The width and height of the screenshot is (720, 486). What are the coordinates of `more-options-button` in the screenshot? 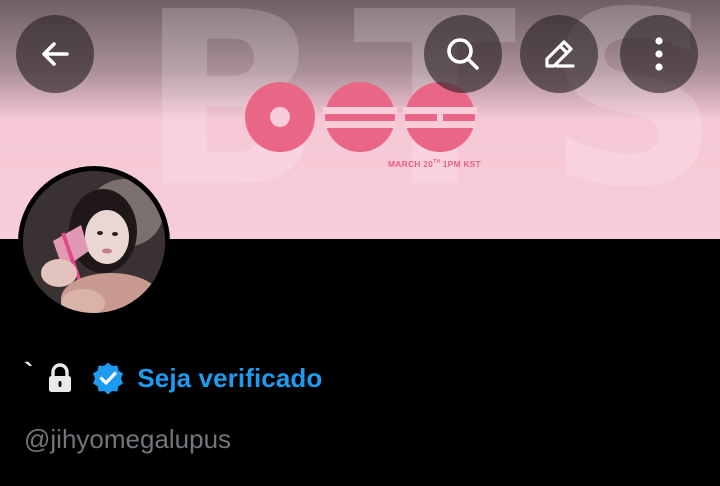 It's located at (659, 54).